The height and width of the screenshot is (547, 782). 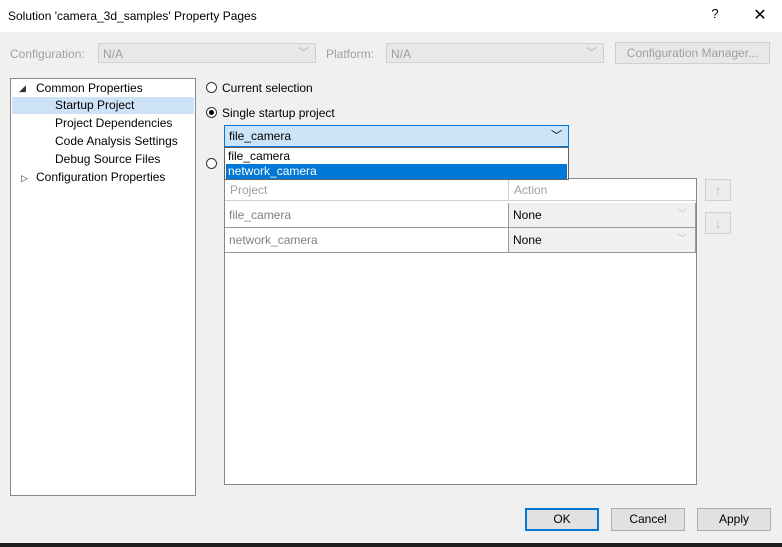 I want to click on column-header-project: Project, so click(x=366, y=190).